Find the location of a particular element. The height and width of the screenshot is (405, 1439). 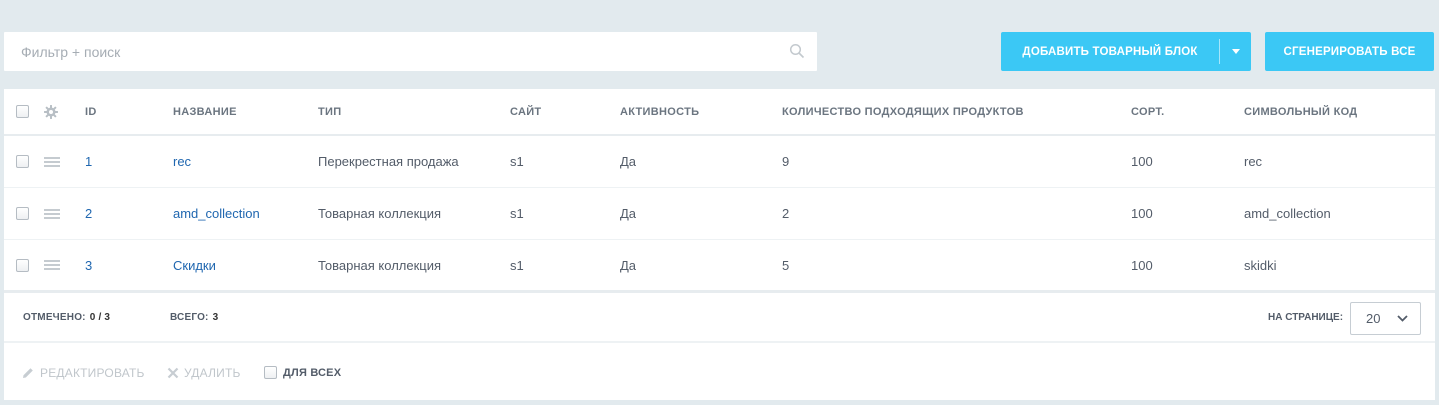

row-product-count: 2 is located at coordinates (786, 213).